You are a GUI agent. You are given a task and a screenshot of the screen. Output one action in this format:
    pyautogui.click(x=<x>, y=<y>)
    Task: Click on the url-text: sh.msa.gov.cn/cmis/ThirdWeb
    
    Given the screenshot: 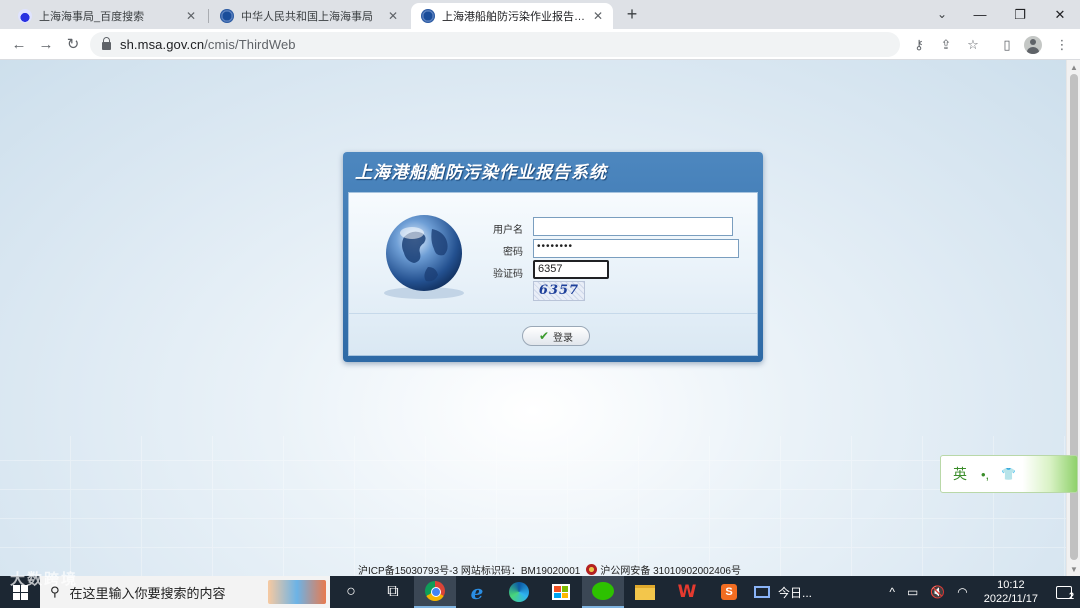 What is the action you would take?
    pyautogui.click(x=208, y=44)
    